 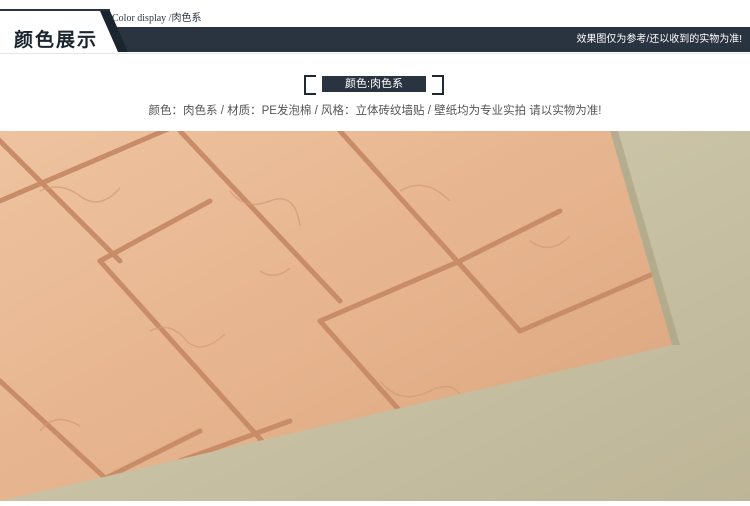 I want to click on header-subtitle: Color display /肉色系, so click(x=157, y=18).